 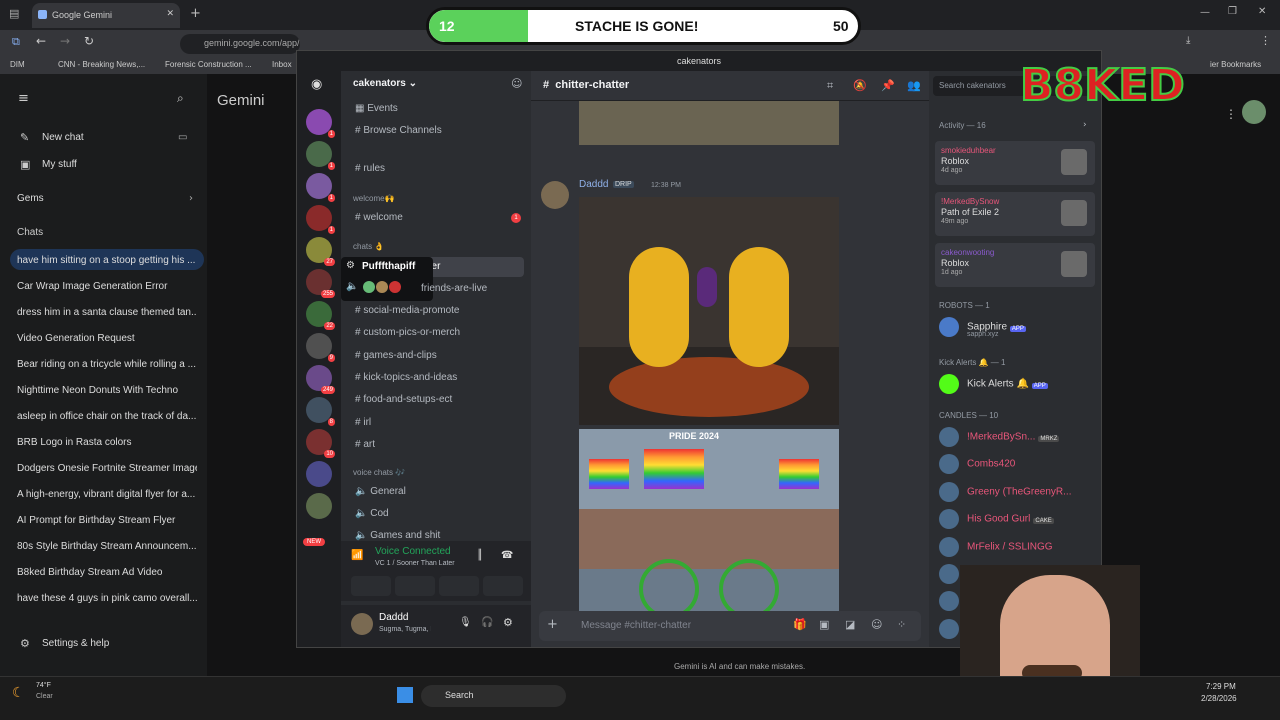 What do you see at coordinates (850, 624) in the screenshot?
I see `sticker-icon: ◪` at bounding box center [850, 624].